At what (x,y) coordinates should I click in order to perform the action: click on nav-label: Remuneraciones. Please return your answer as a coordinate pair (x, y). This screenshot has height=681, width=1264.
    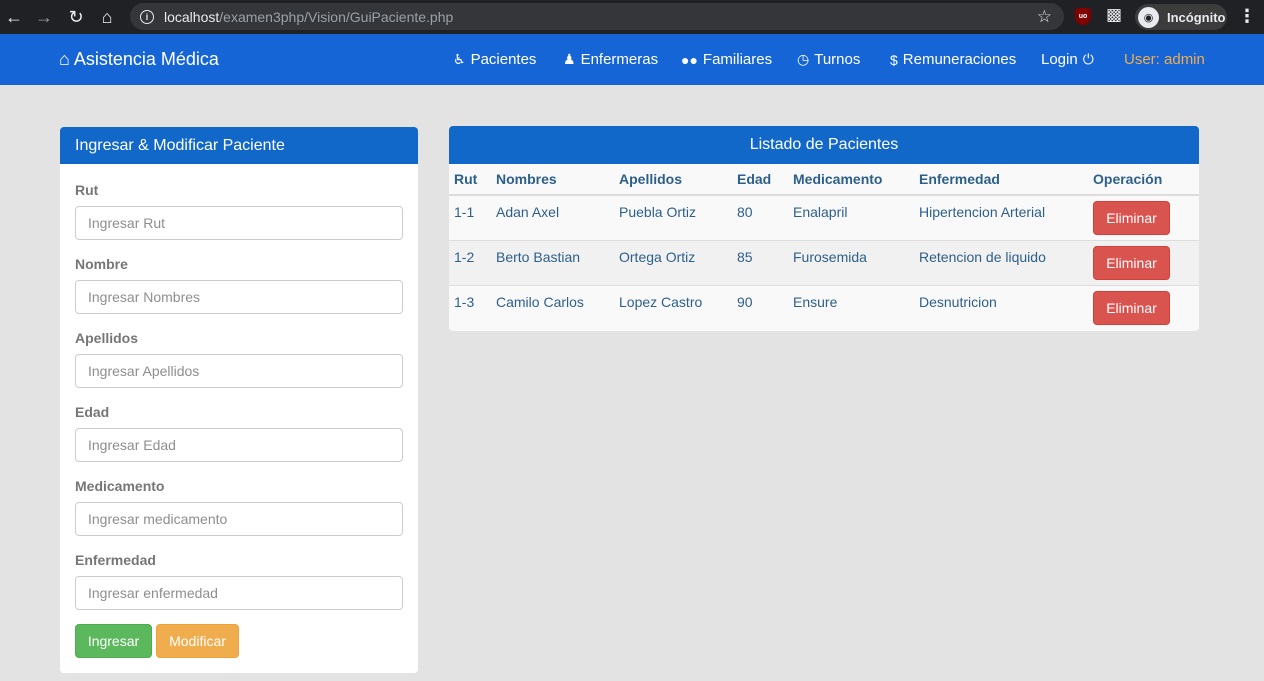
    Looking at the image, I should click on (959, 59).